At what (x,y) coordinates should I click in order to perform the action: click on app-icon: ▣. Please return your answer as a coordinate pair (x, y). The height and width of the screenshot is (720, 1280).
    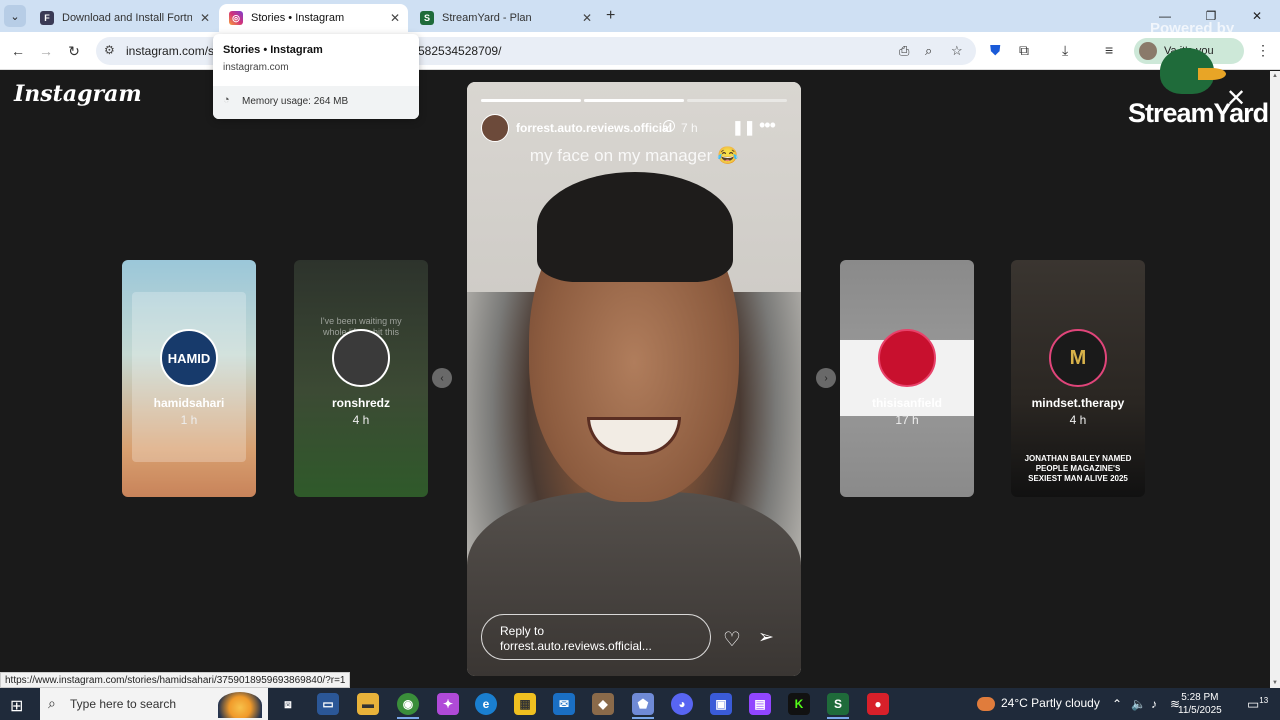
    Looking at the image, I should click on (721, 704).